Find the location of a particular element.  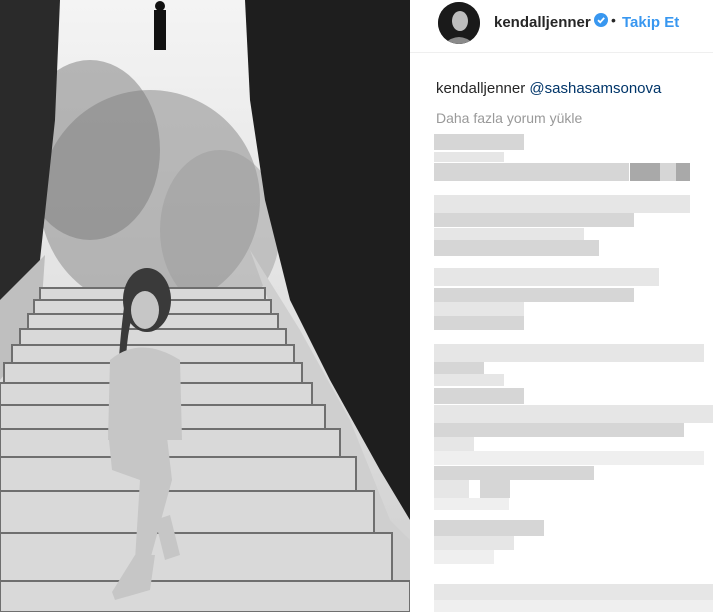

verified-badge-icon is located at coordinates (601, 20).